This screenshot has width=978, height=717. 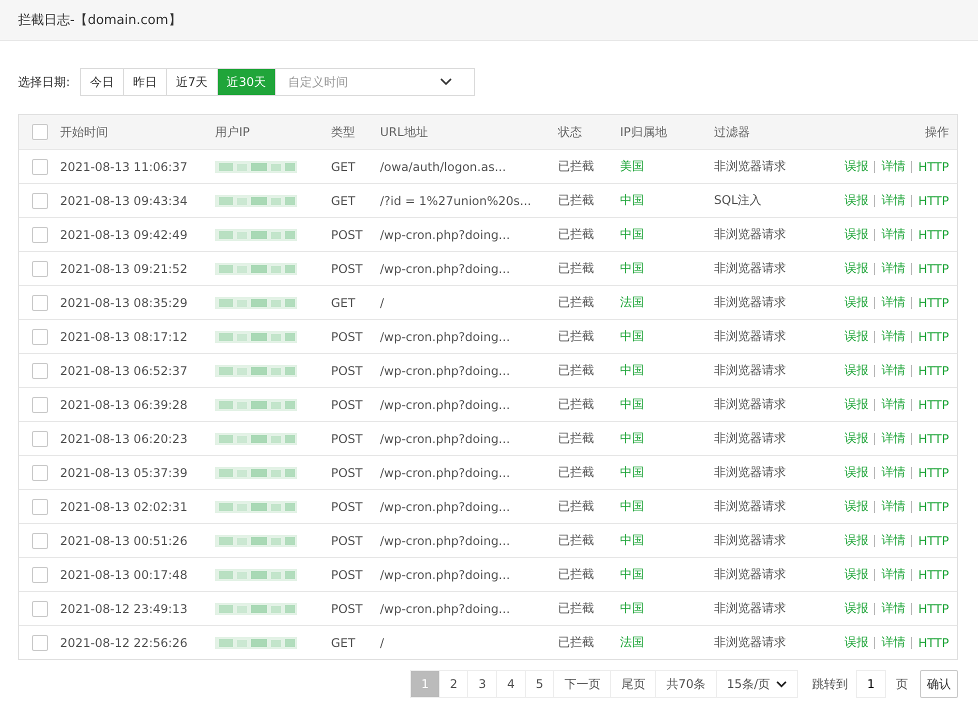 I want to click on page-button: 2, so click(x=454, y=684).